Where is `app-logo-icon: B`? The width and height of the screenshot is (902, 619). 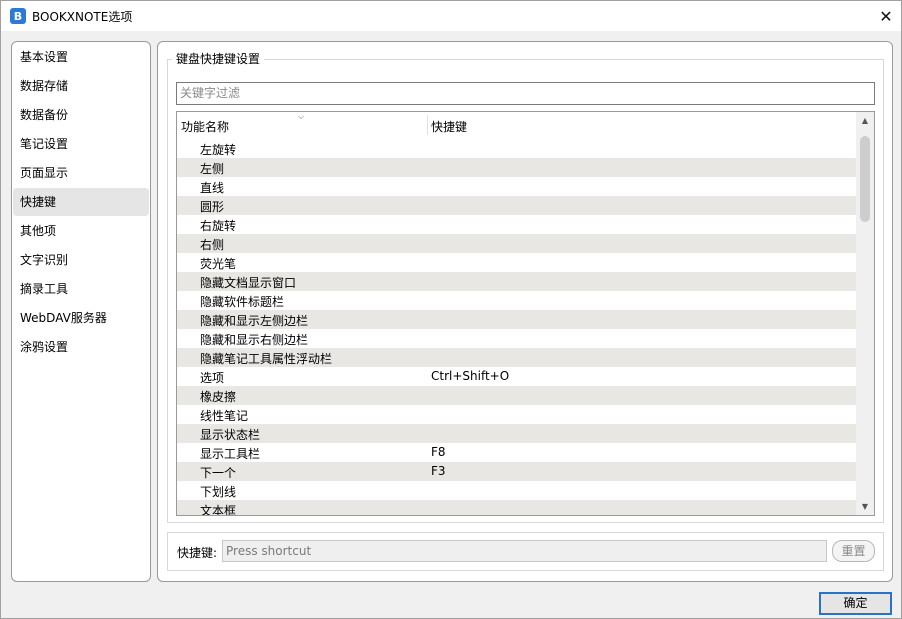 app-logo-icon: B is located at coordinates (18, 16).